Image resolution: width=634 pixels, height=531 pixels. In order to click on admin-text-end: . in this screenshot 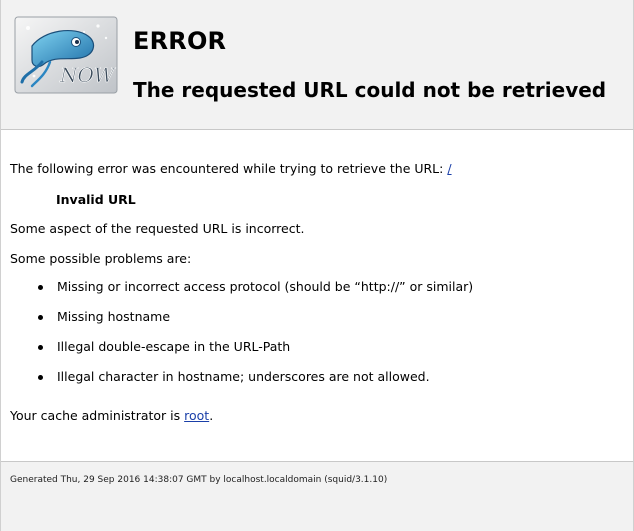, I will do `click(211, 415)`.